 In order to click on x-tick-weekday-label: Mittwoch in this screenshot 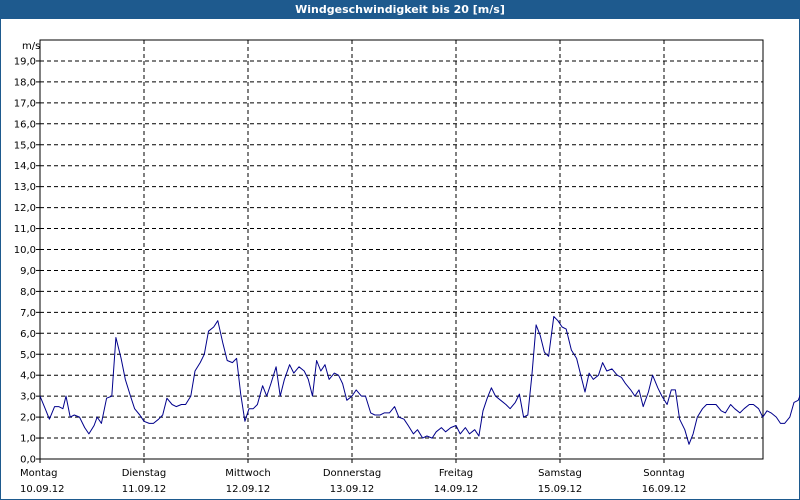, I will do `click(247, 473)`.